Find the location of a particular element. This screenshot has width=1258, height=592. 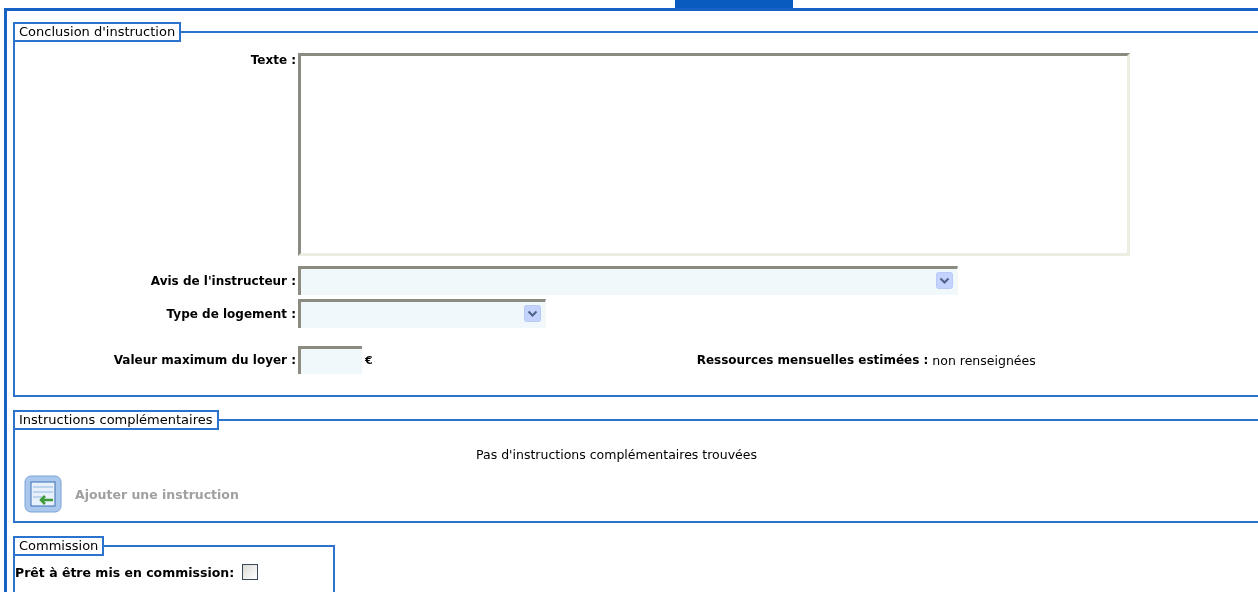

field-label: Ressources mensuelles estimées : is located at coordinates (812, 360).